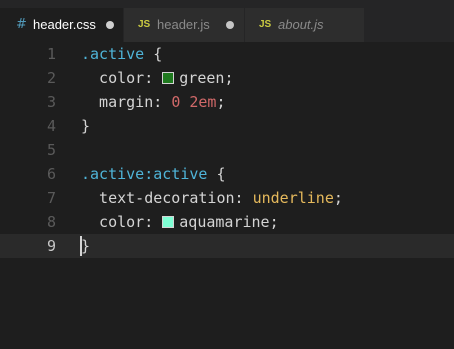  Describe the element at coordinates (51, 198) in the screenshot. I see `line-number: 7` at that location.